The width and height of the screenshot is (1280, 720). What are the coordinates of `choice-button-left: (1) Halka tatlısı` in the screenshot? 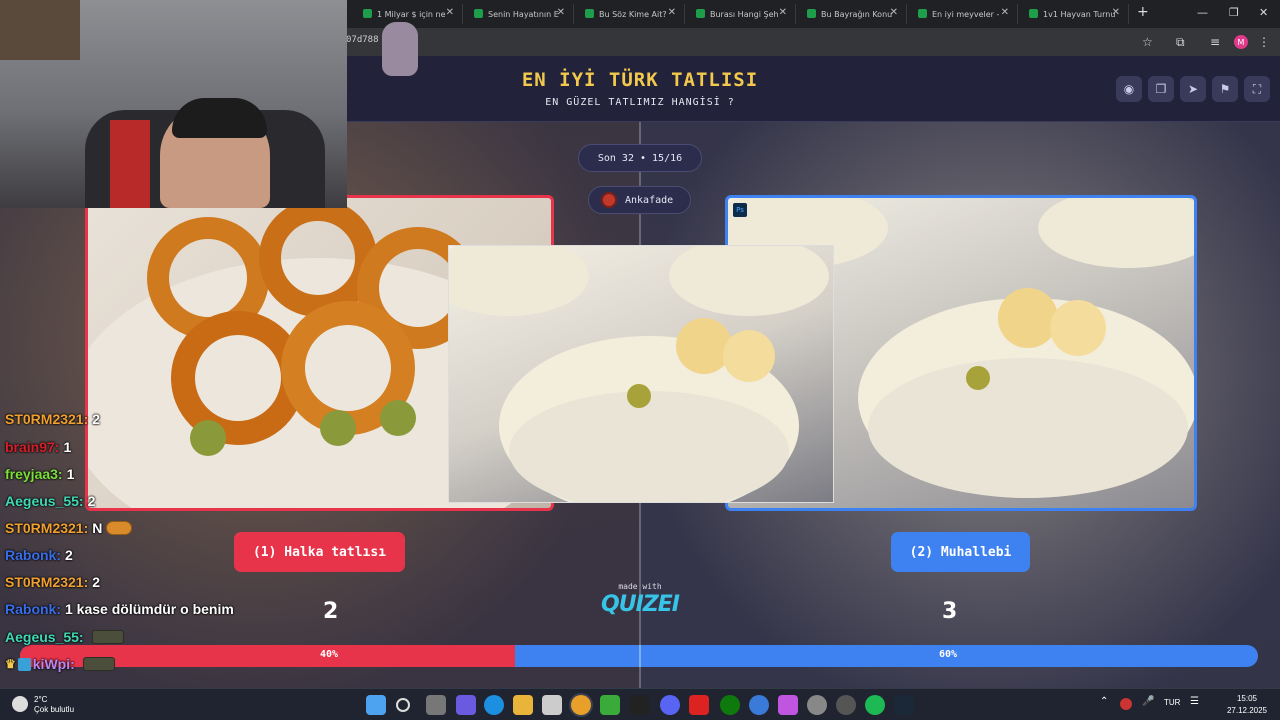 It's located at (319, 552).